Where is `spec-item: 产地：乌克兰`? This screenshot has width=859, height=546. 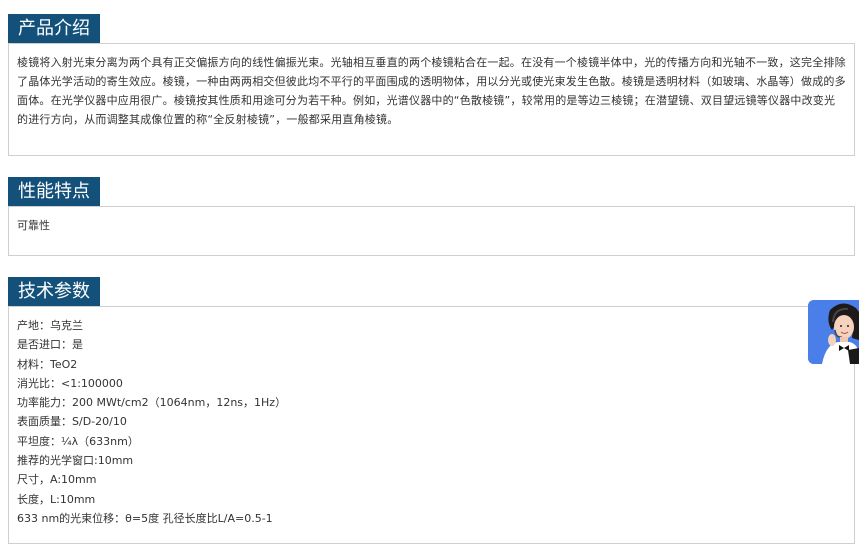 spec-item: 产地：乌克兰 is located at coordinates (50, 325).